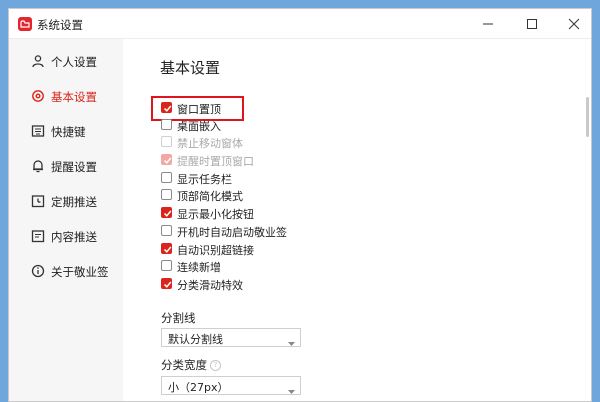  I want to click on category-width-select-value: 小（27px）, so click(198, 387).